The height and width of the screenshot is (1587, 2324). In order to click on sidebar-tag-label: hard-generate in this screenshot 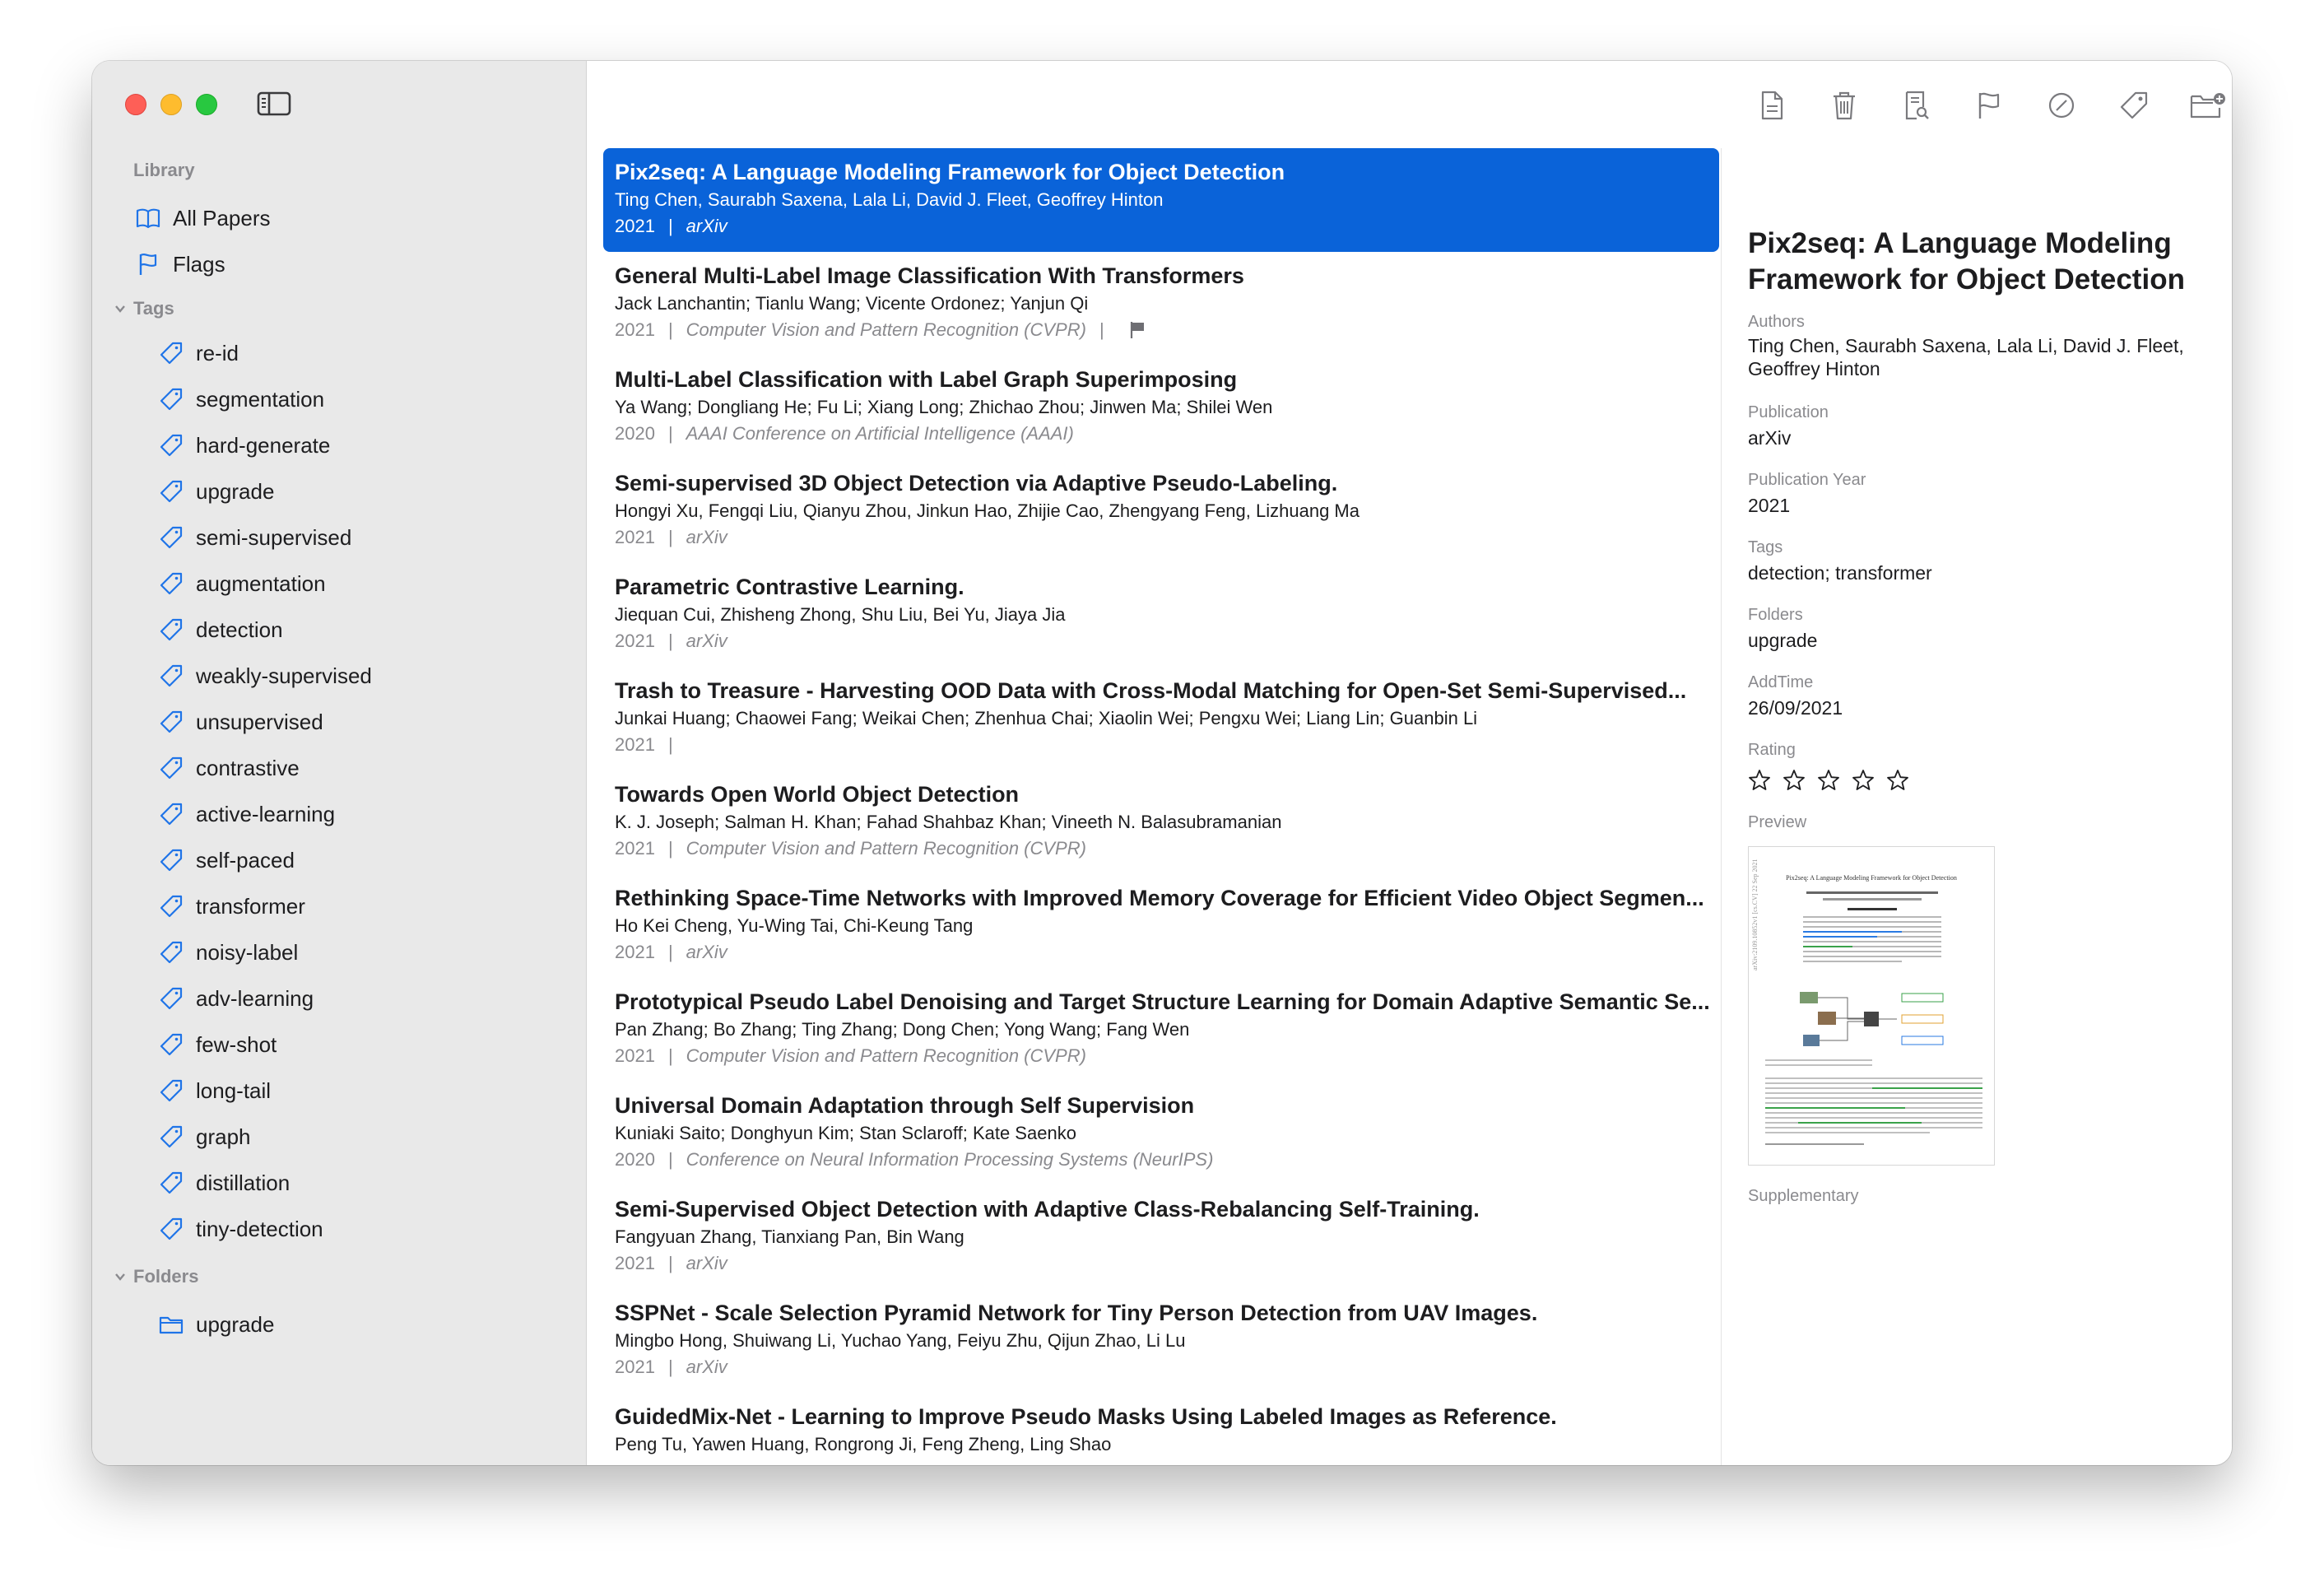, I will do `click(263, 445)`.